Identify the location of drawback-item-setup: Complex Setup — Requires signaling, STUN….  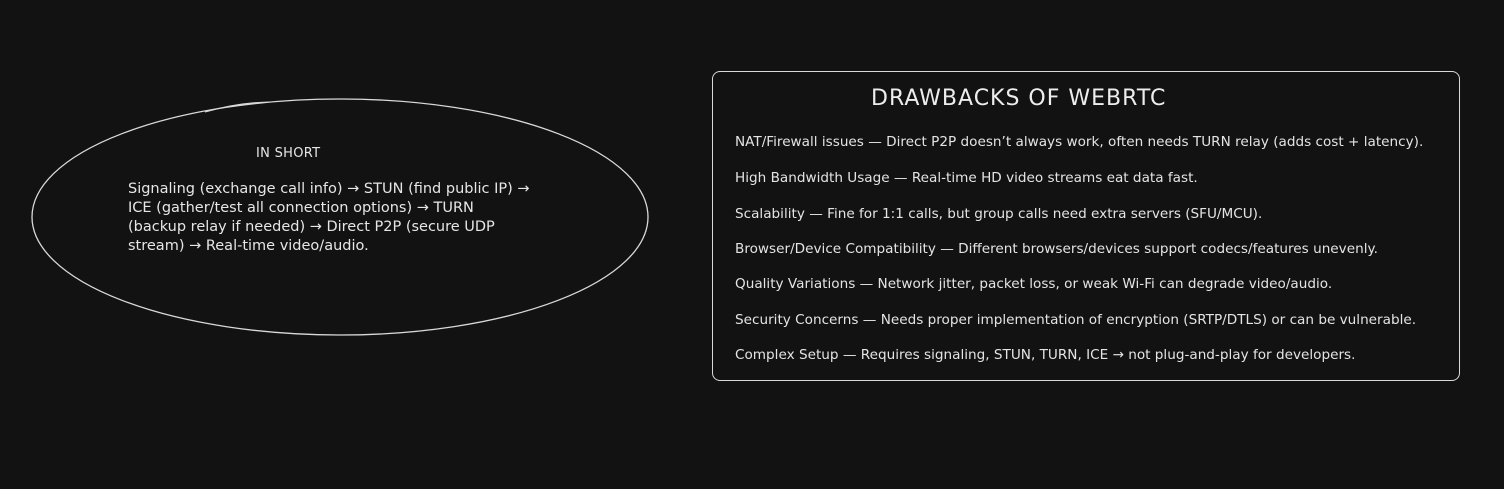
(1045, 355).